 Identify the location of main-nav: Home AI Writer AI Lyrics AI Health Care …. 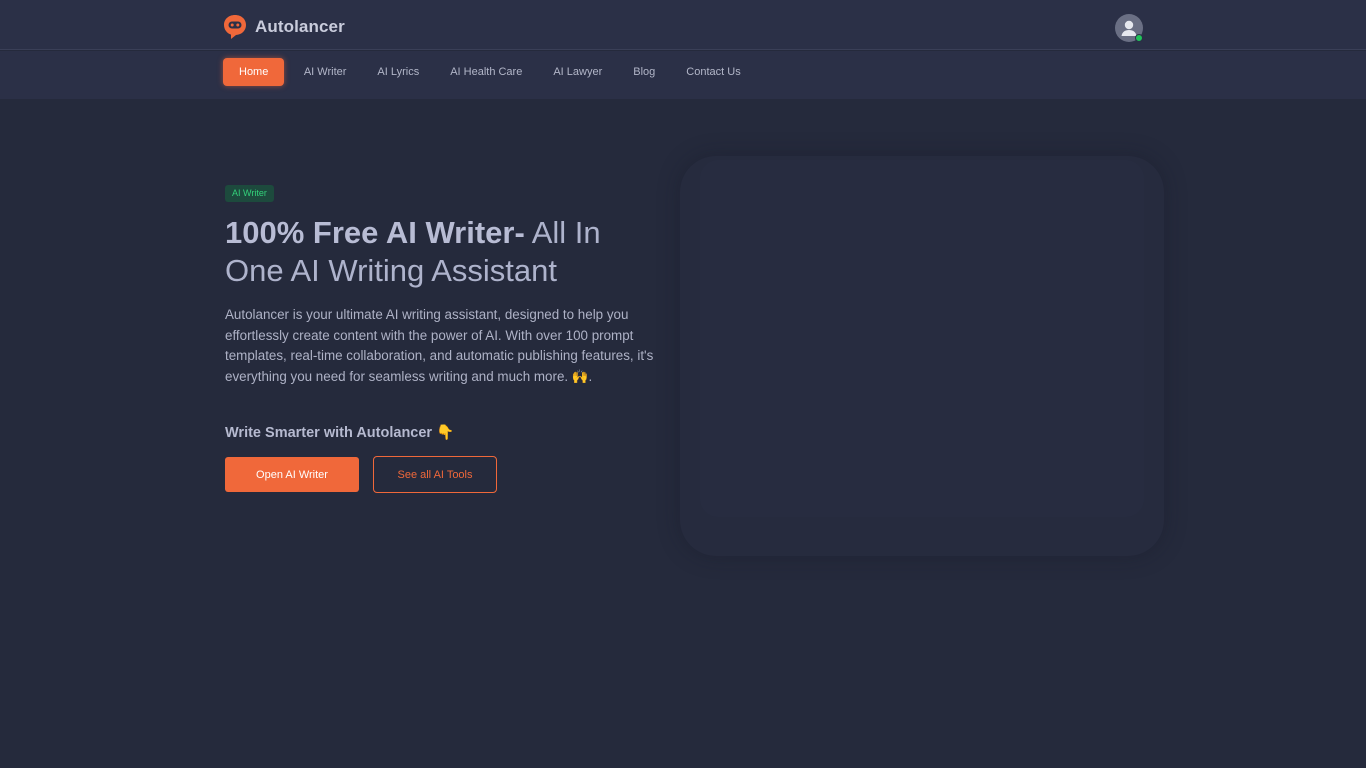
(683, 75).